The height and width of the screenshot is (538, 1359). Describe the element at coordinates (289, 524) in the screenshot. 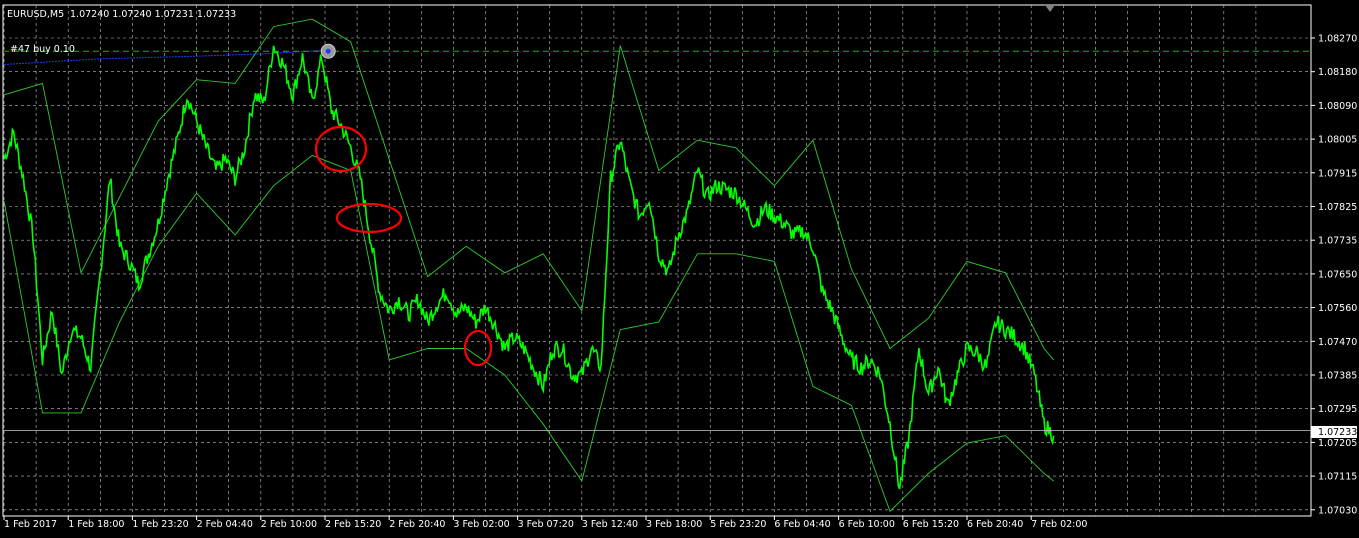

I see `x-tick-label: 2 Feb 10:00` at that location.